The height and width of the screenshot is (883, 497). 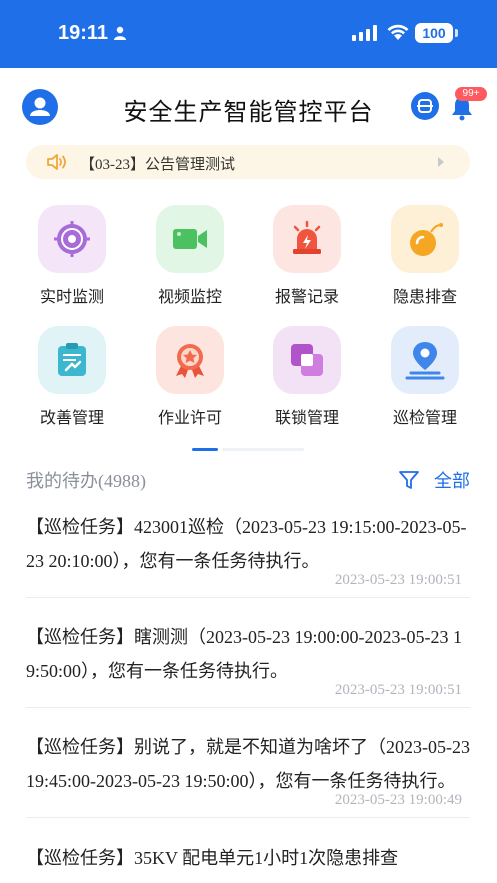 I want to click on interlock-icon, so click(x=307, y=360).